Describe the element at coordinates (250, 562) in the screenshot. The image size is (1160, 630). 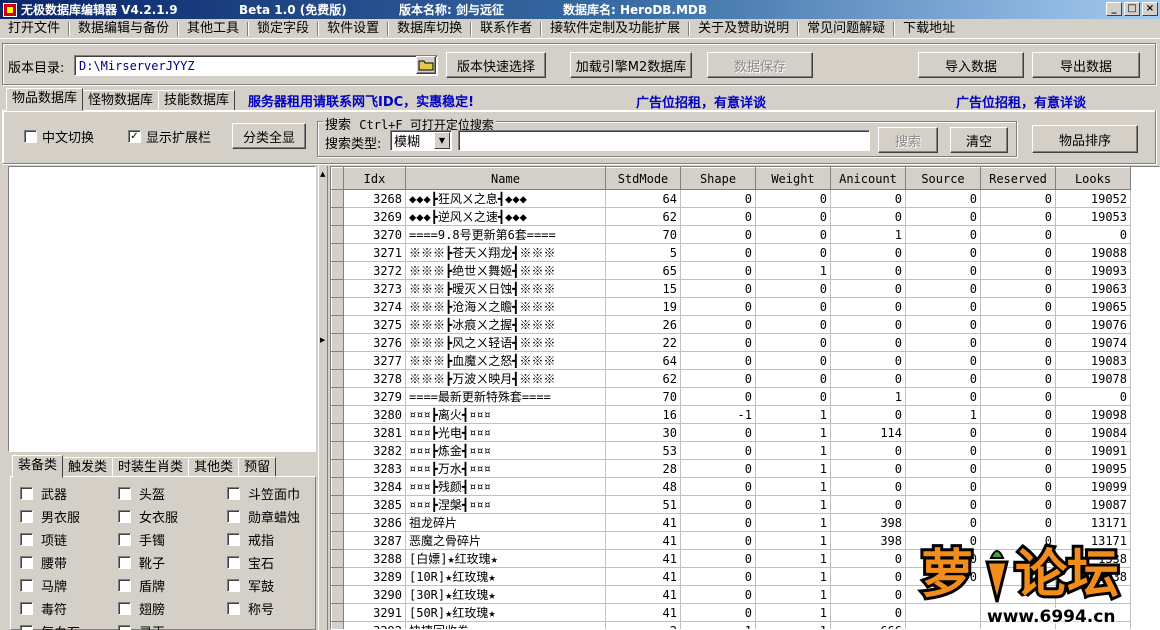
I see `category-checkbox-11: 宝石` at that location.